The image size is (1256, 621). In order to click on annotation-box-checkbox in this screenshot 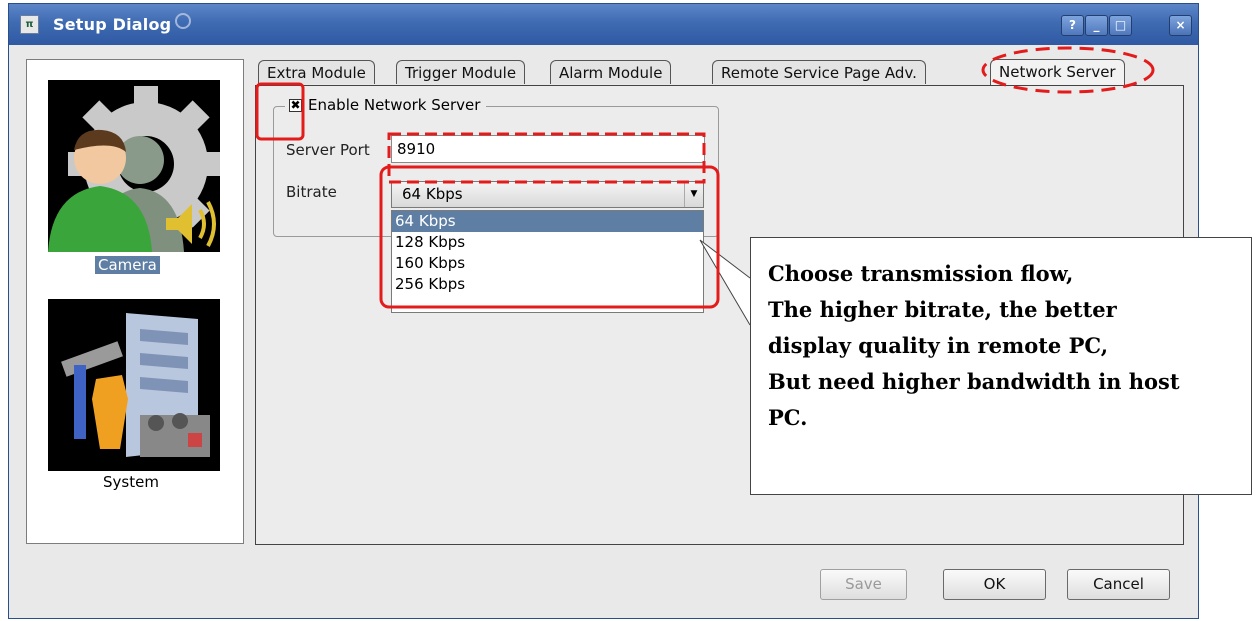, I will do `click(280, 111)`.